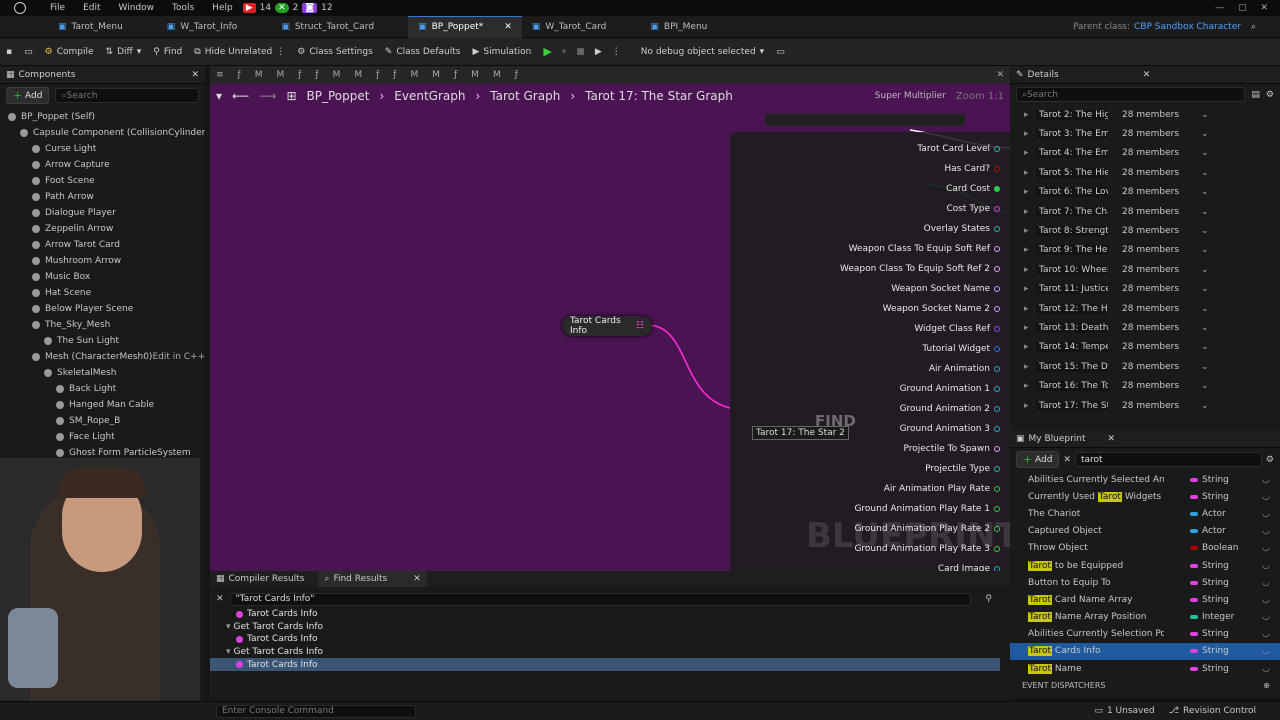 Image resolution: width=1280 pixels, height=720 pixels. What do you see at coordinates (1131, 94) in the screenshot?
I see `details-search-input: ⌕ Search` at bounding box center [1131, 94].